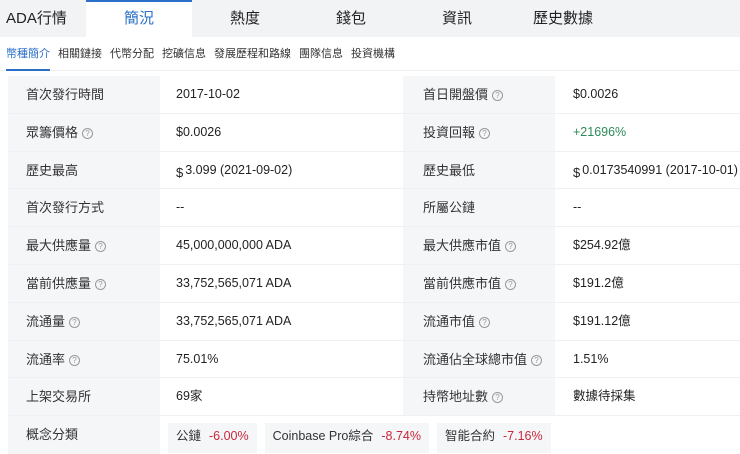 The image size is (740, 454). I want to click on field-label: 當前供應市值?, so click(479, 283).